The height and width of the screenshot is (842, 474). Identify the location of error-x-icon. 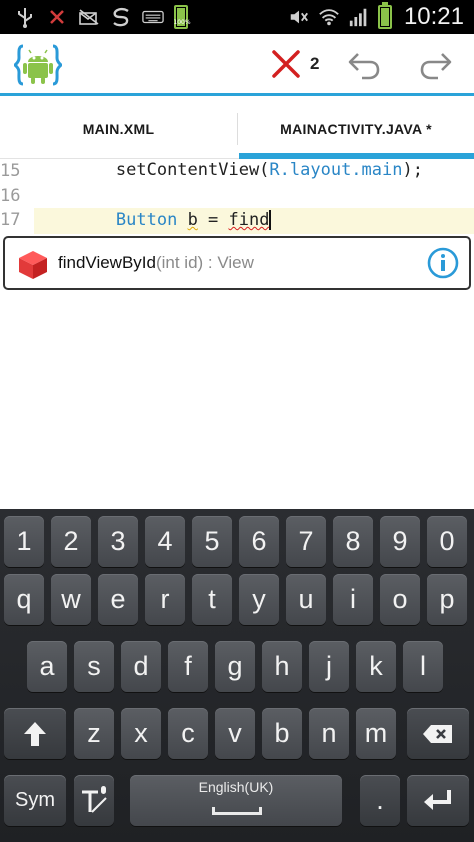
(286, 64).